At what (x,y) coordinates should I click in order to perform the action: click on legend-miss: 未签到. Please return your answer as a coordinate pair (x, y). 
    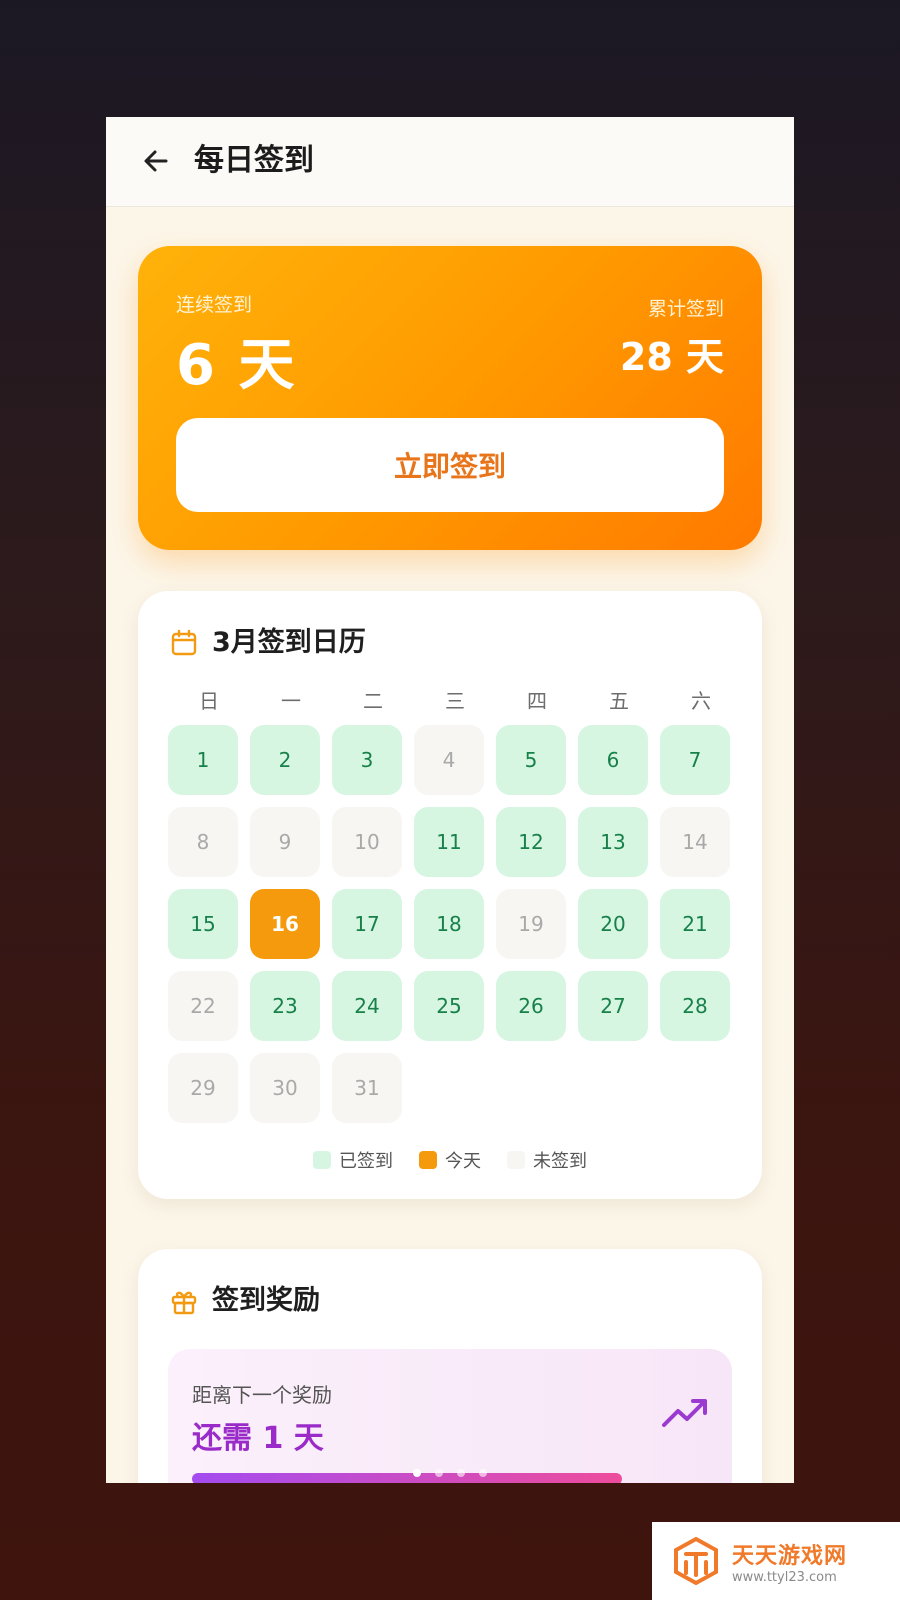
    Looking at the image, I should click on (547, 1160).